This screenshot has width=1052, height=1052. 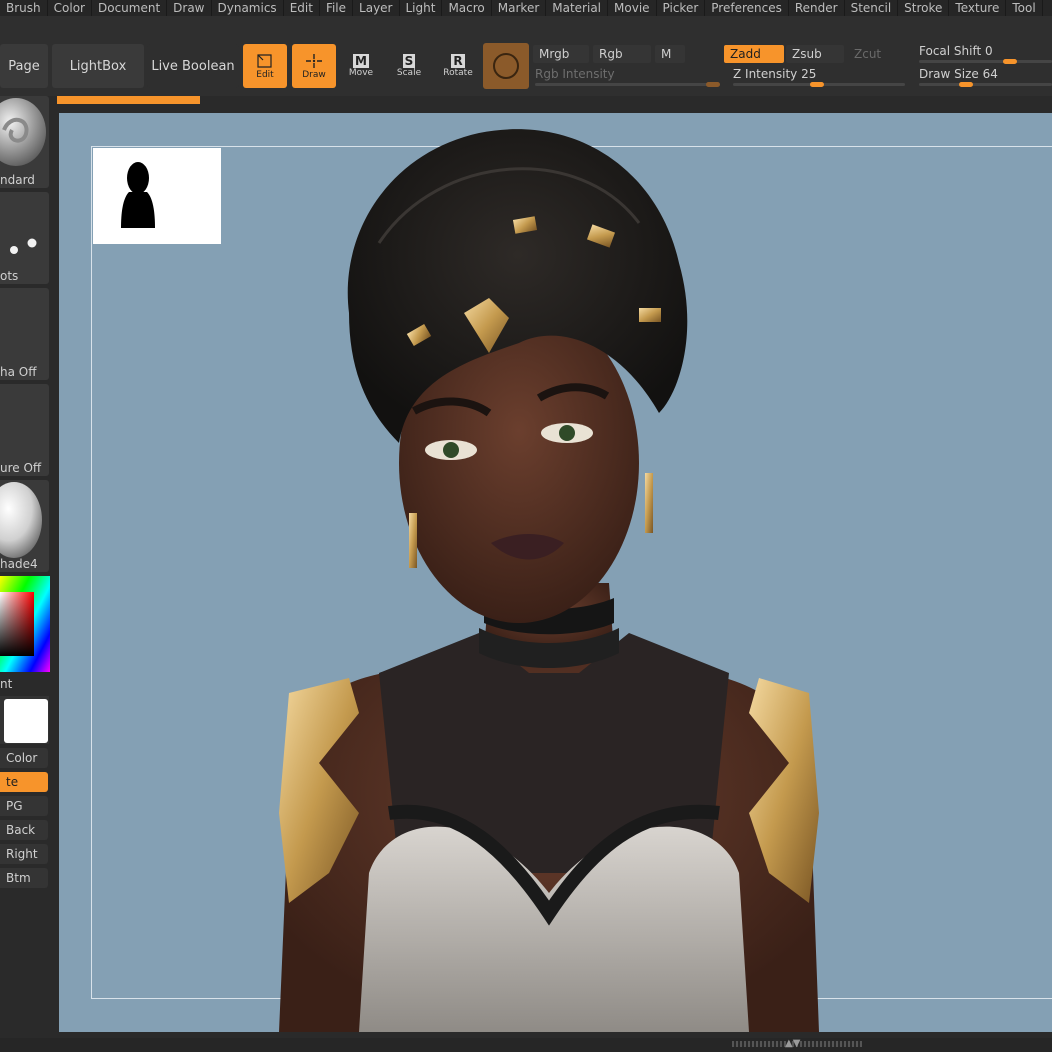 What do you see at coordinates (21, 830) in the screenshot?
I see `back-label: Back` at bounding box center [21, 830].